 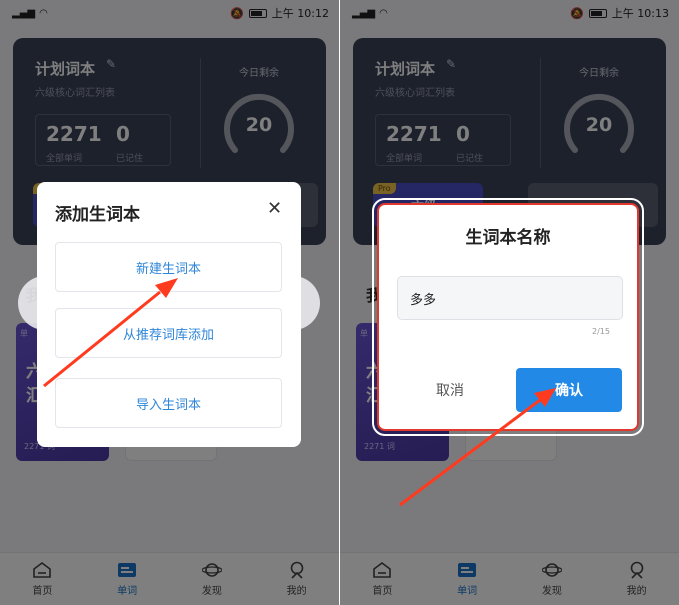 What do you see at coordinates (168, 267) in the screenshot?
I see `new-vocab-book-button: 新建生词本` at bounding box center [168, 267].